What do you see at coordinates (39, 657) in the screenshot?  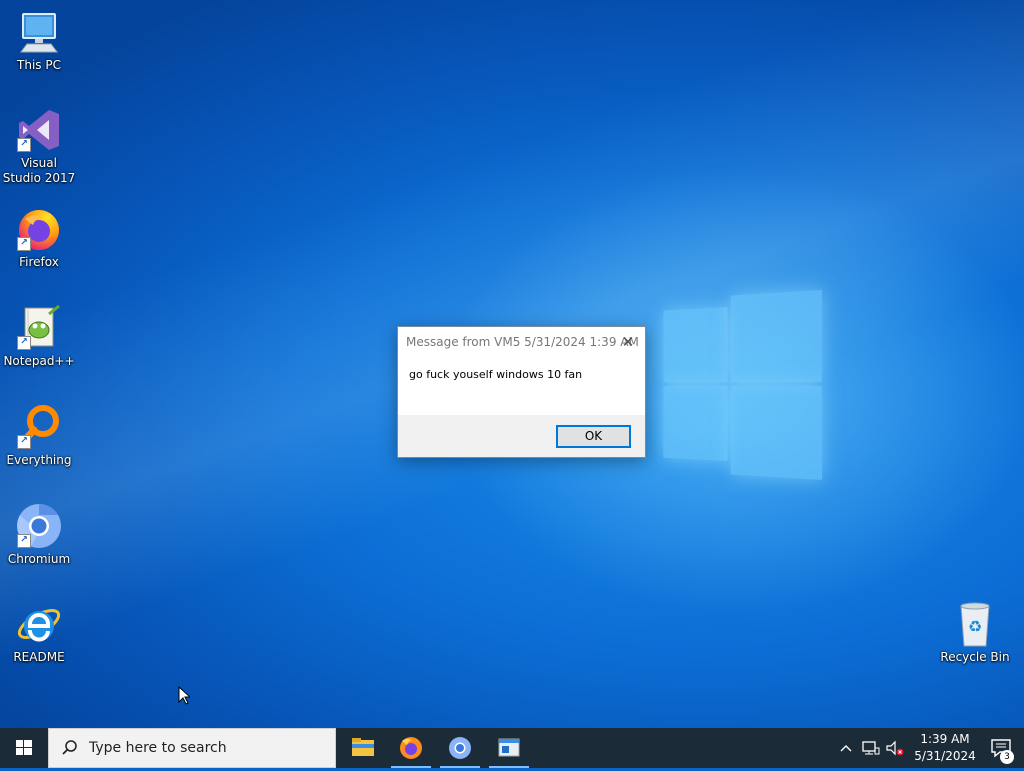 I see `desktop-icon-label: README` at bounding box center [39, 657].